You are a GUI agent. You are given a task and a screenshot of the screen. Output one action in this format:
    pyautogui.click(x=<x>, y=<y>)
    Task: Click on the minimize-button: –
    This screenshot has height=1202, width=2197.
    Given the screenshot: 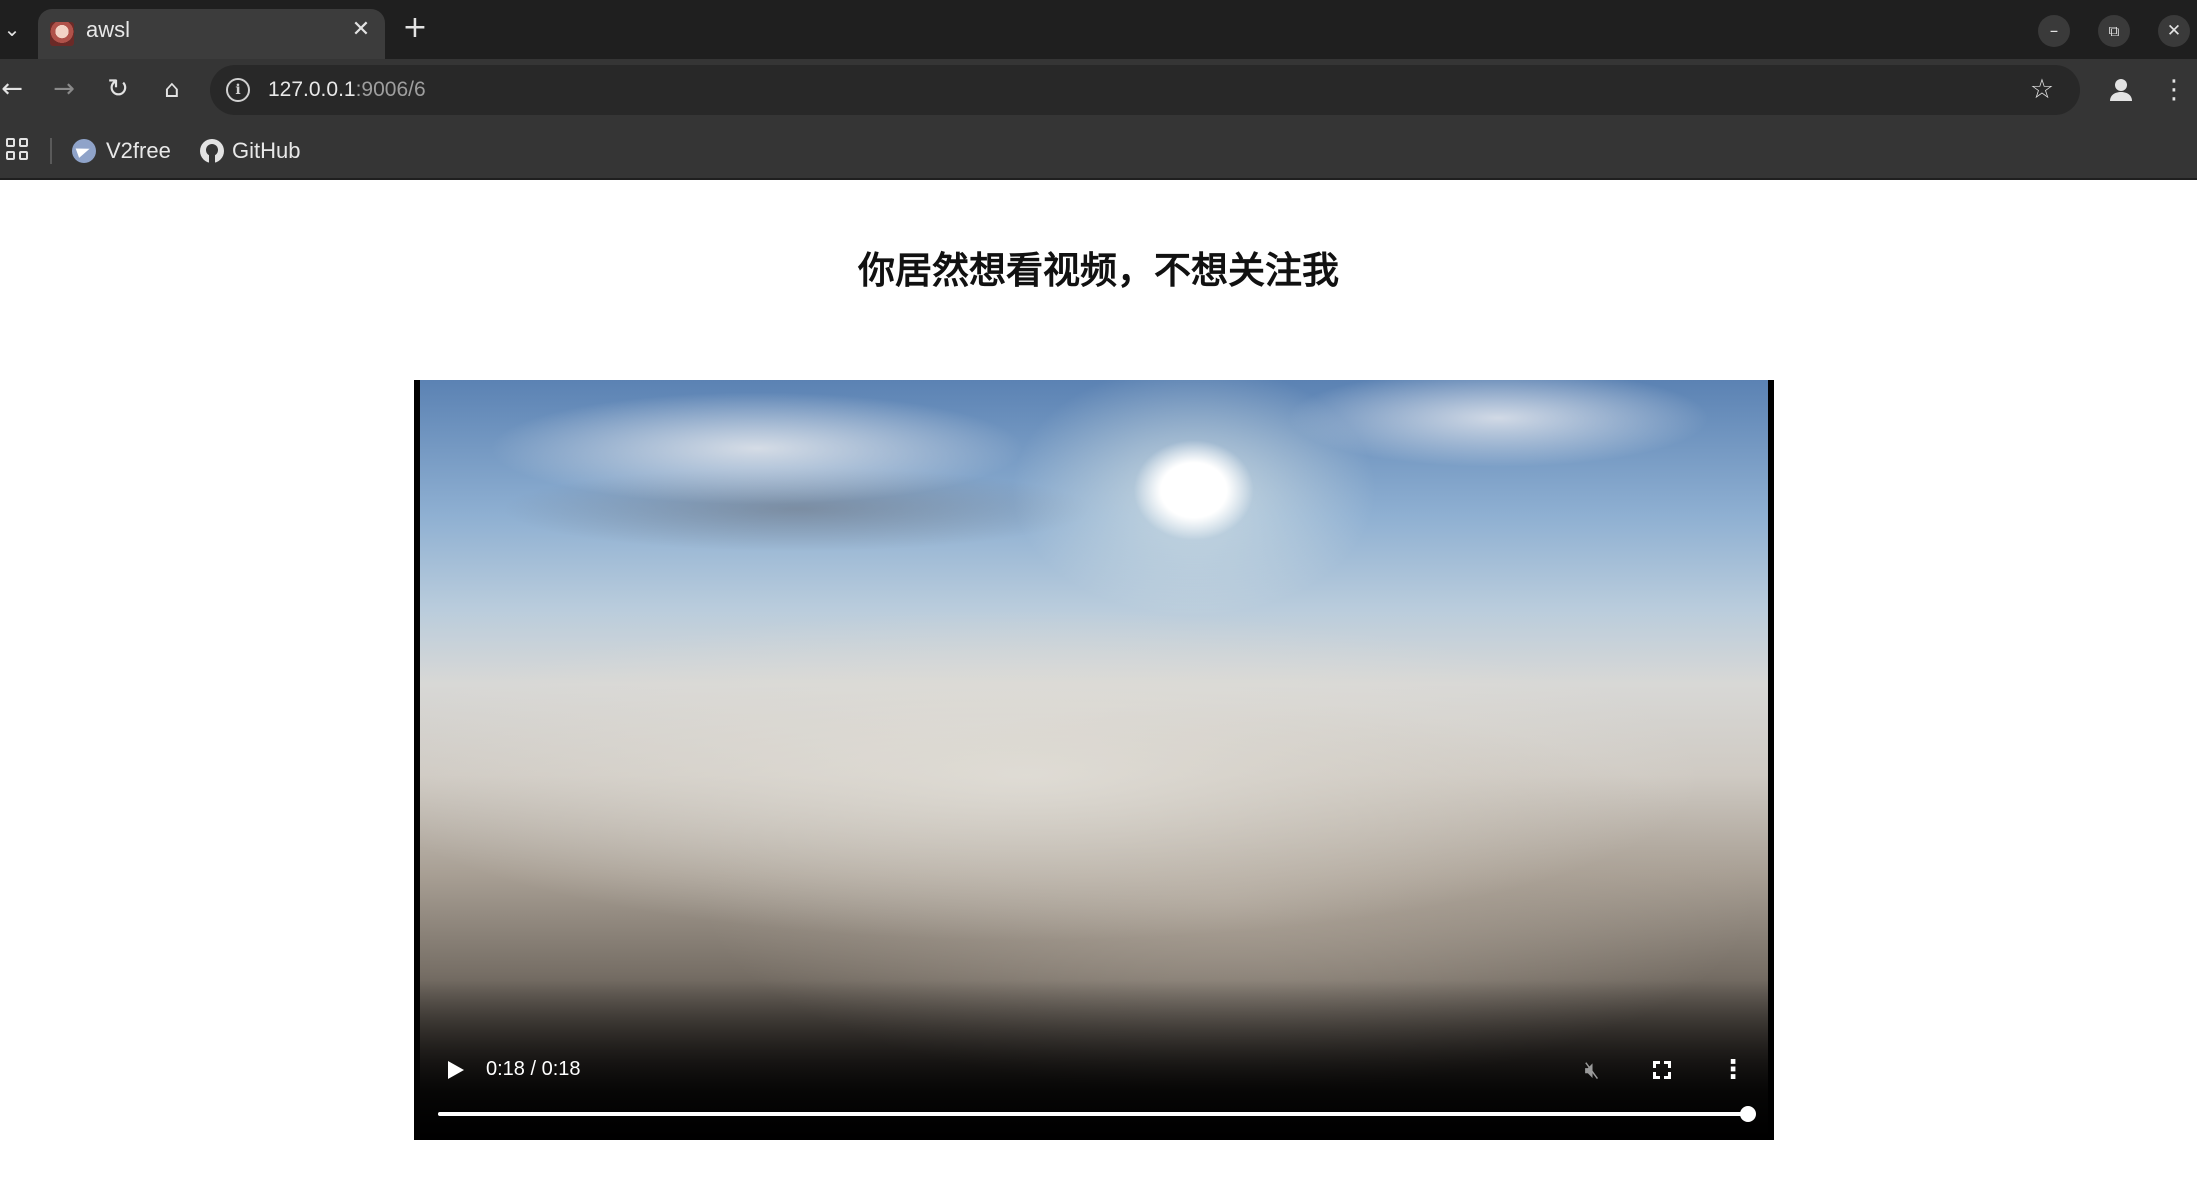 What is the action you would take?
    pyautogui.click(x=2054, y=31)
    